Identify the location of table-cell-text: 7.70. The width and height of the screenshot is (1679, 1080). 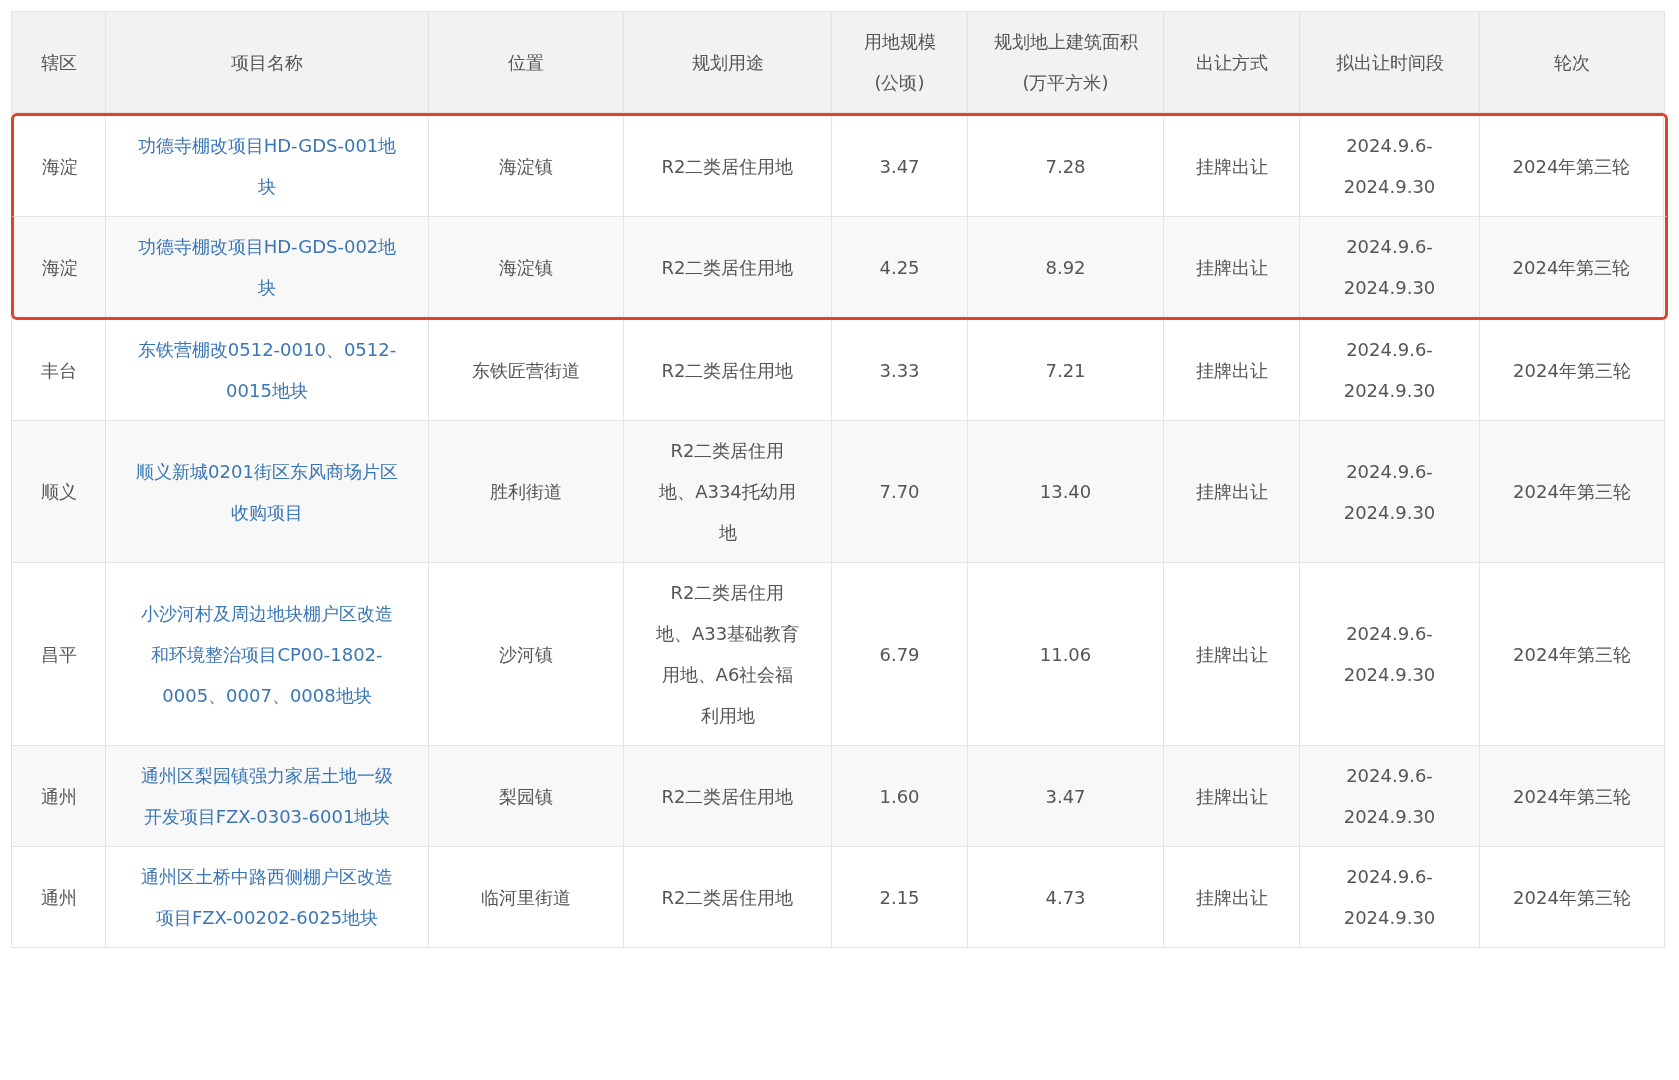
(899, 492).